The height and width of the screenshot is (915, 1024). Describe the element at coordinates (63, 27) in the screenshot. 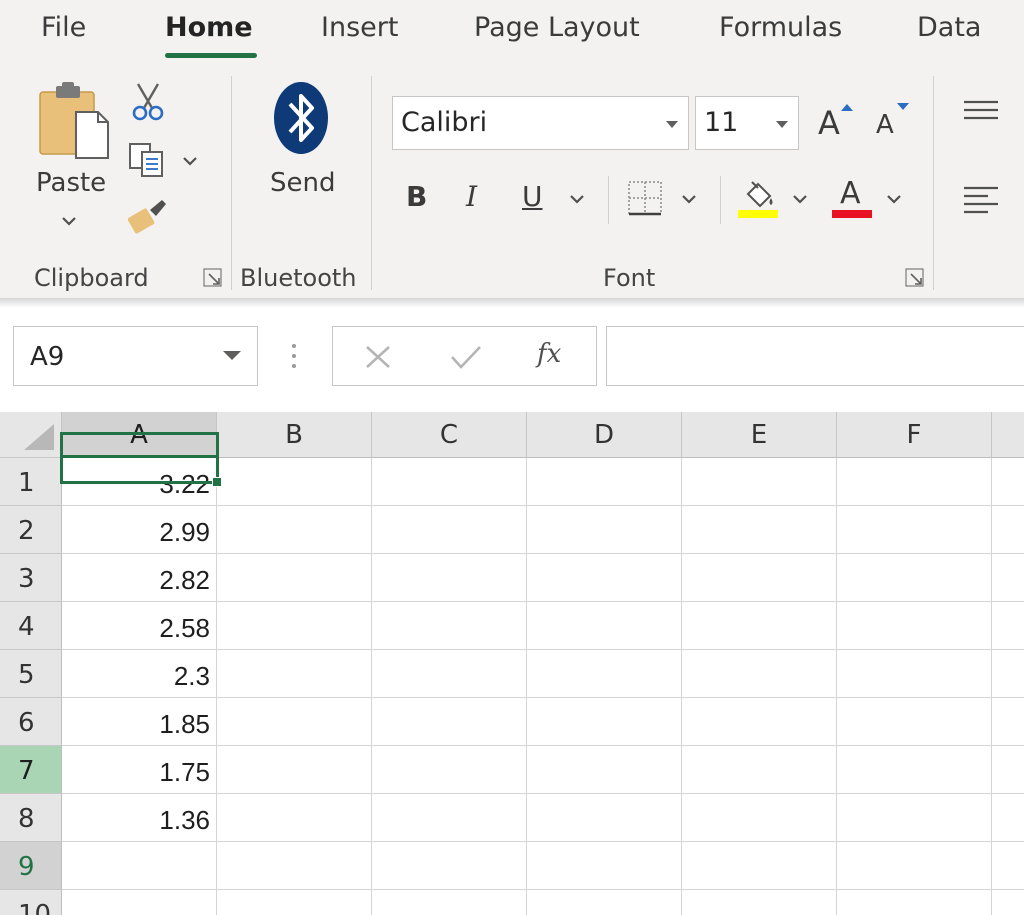

I see `tab-file: File` at that location.